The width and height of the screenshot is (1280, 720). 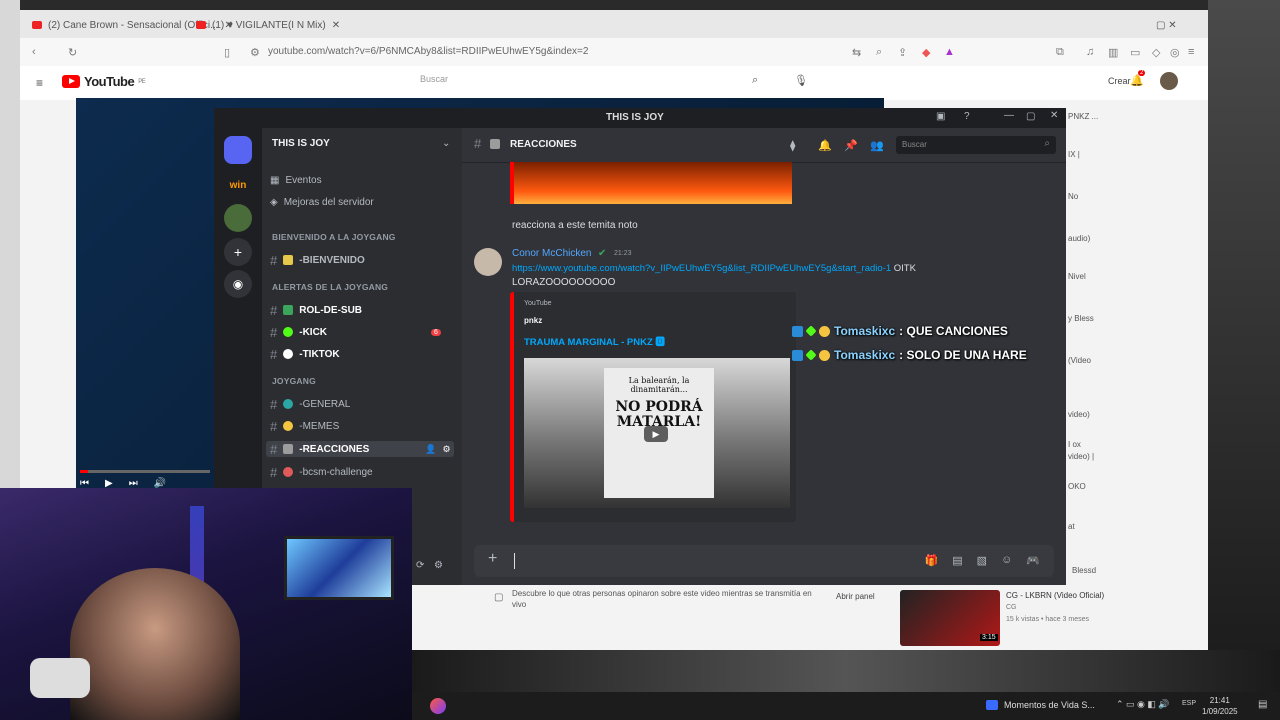 What do you see at coordinates (1135, 52) in the screenshot?
I see `download-icon: ▭` at bounding box center [1135, 52].